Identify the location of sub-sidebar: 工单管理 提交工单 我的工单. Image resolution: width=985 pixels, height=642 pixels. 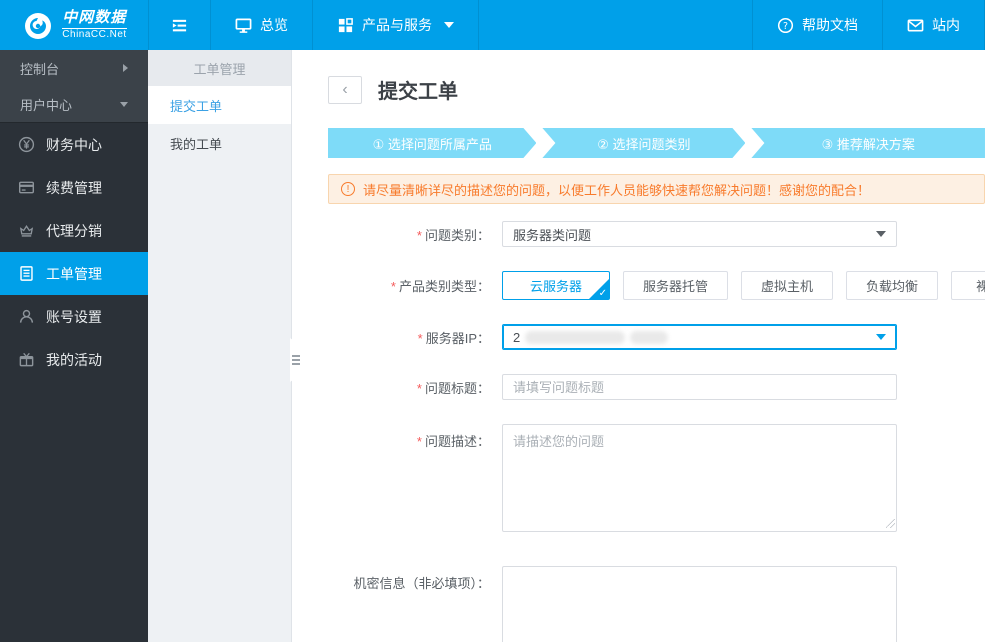
(226, 346).